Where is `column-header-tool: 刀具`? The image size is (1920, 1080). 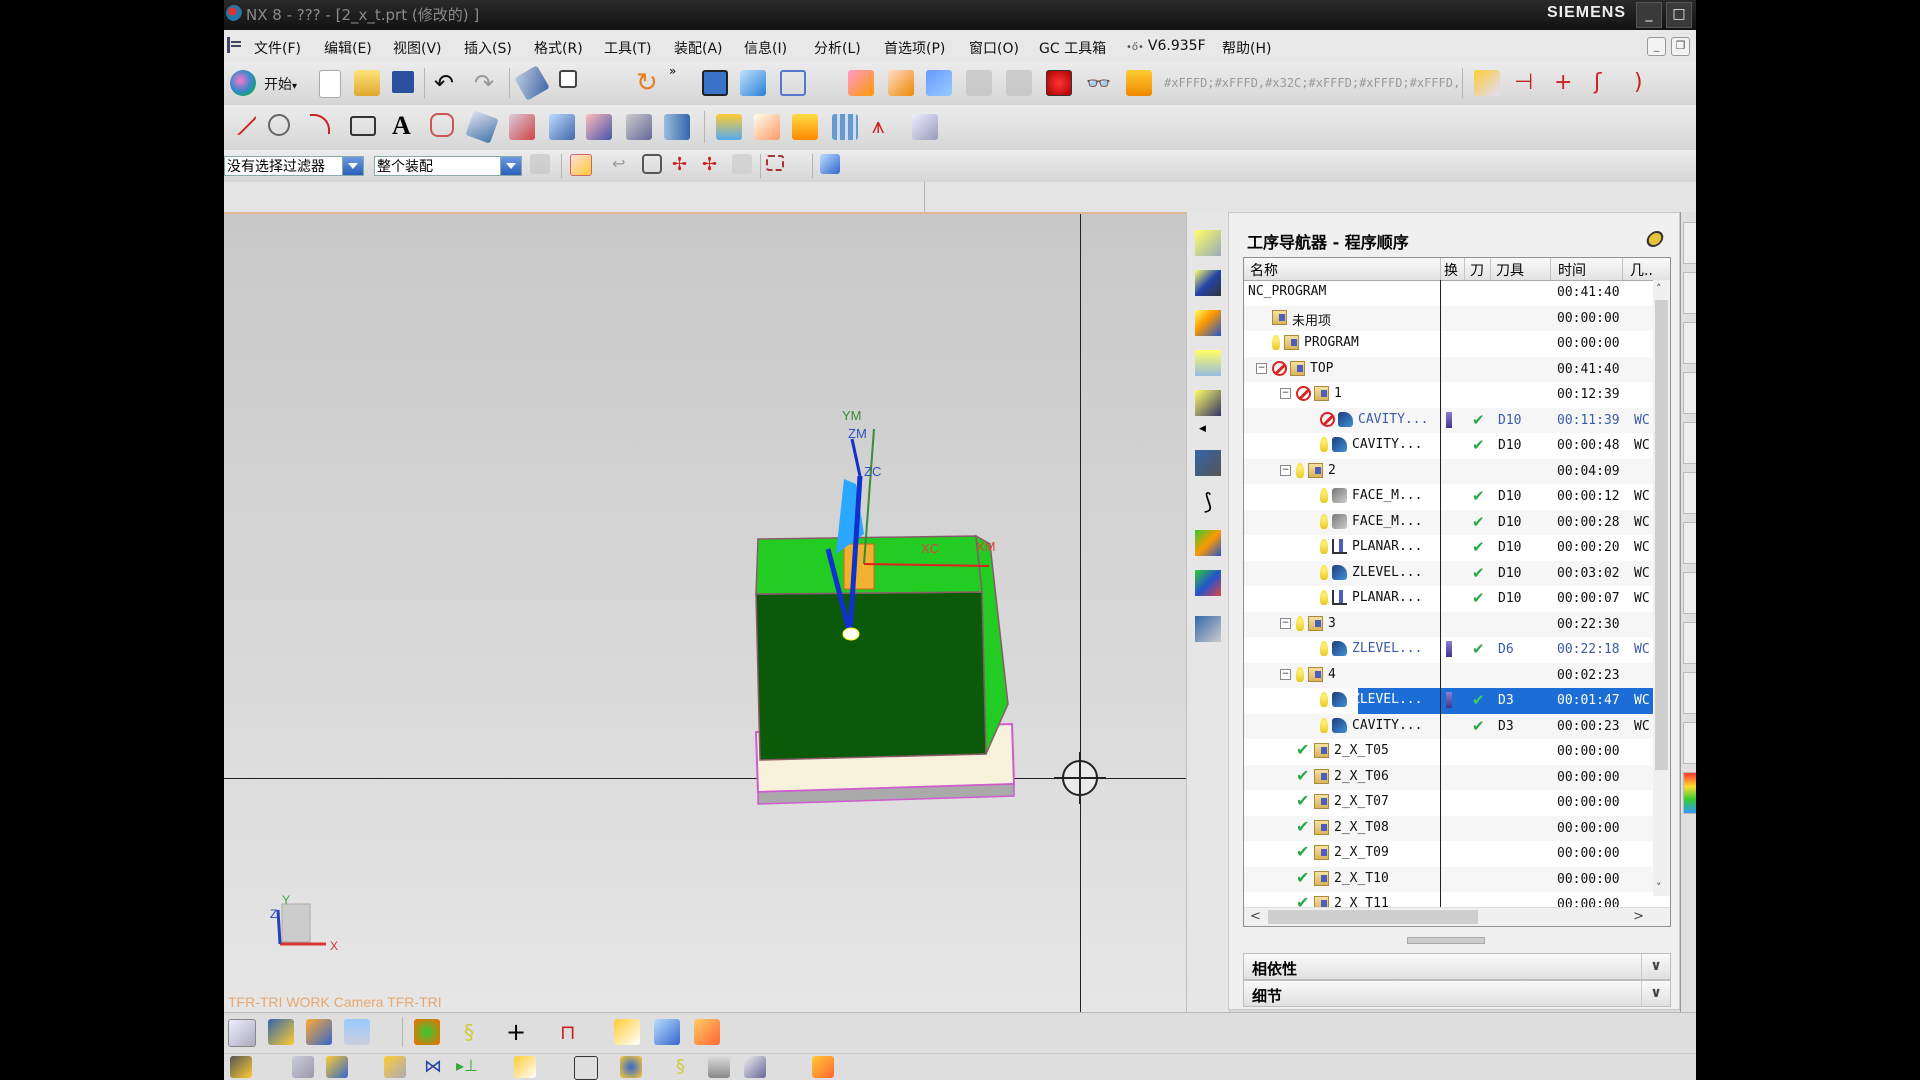 column-header-tool: 刀具 is located at coordinates (1510, 270).